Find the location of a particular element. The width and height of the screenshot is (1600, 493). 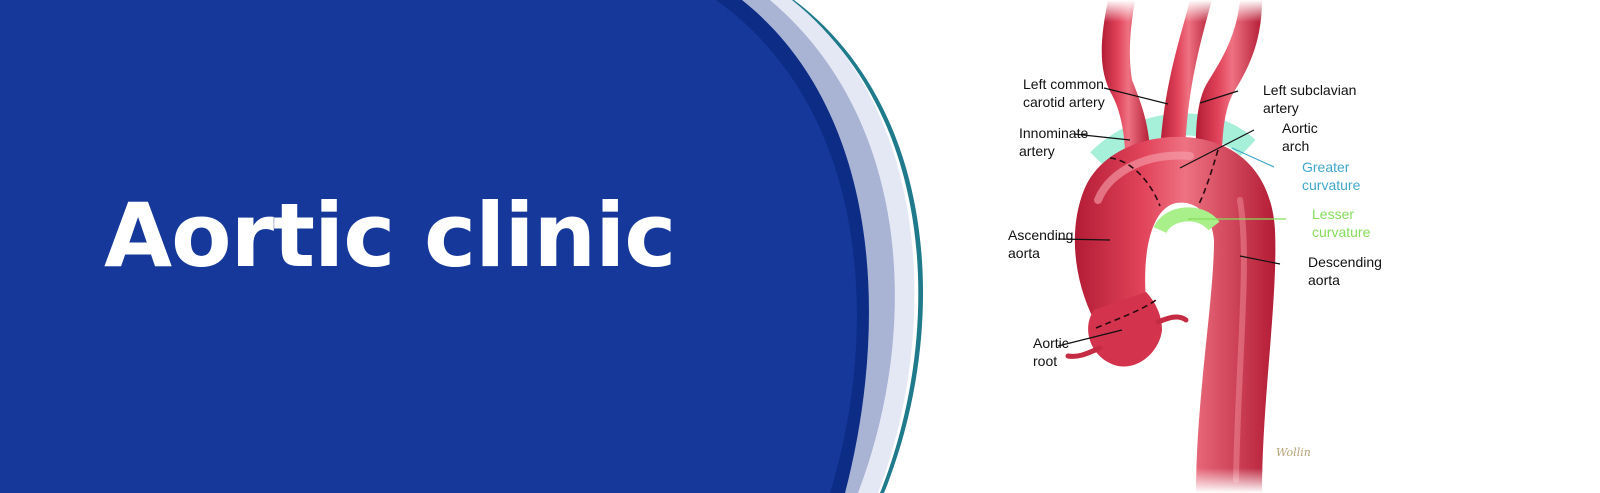

label-greater-curvature: Greater curvature is located at coordinates (1331, 176).